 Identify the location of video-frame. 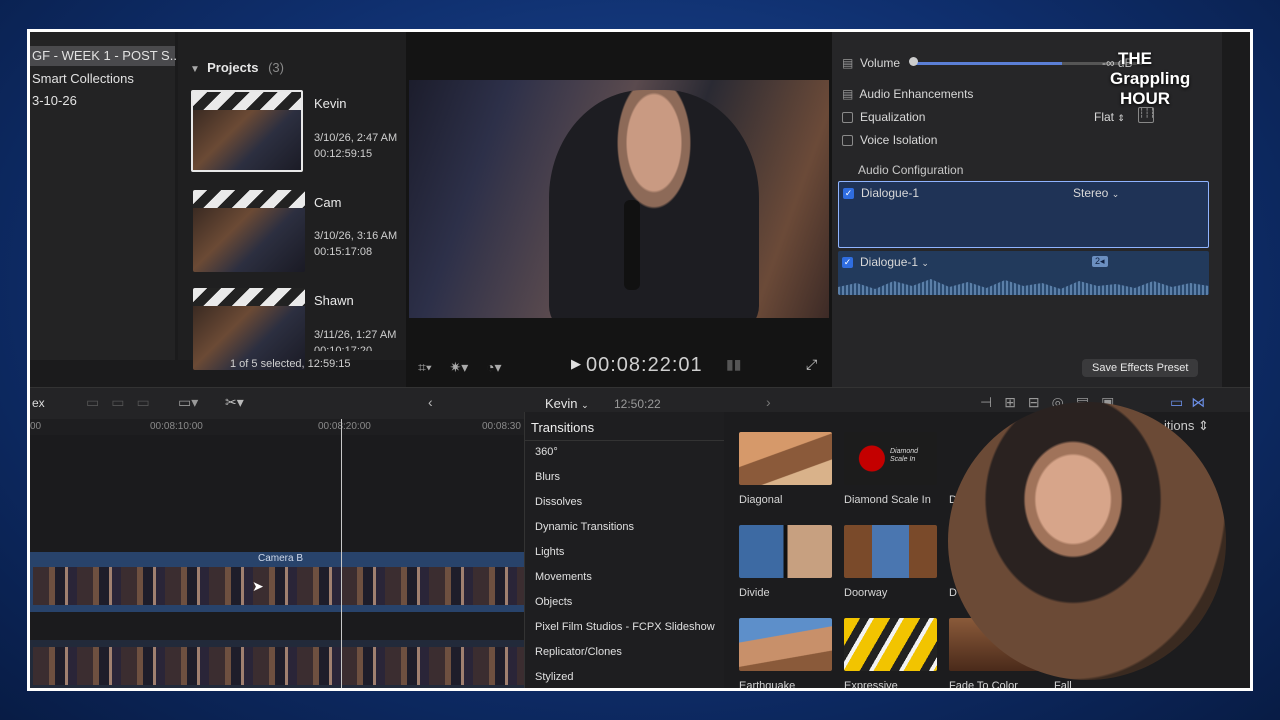
(619, 199).